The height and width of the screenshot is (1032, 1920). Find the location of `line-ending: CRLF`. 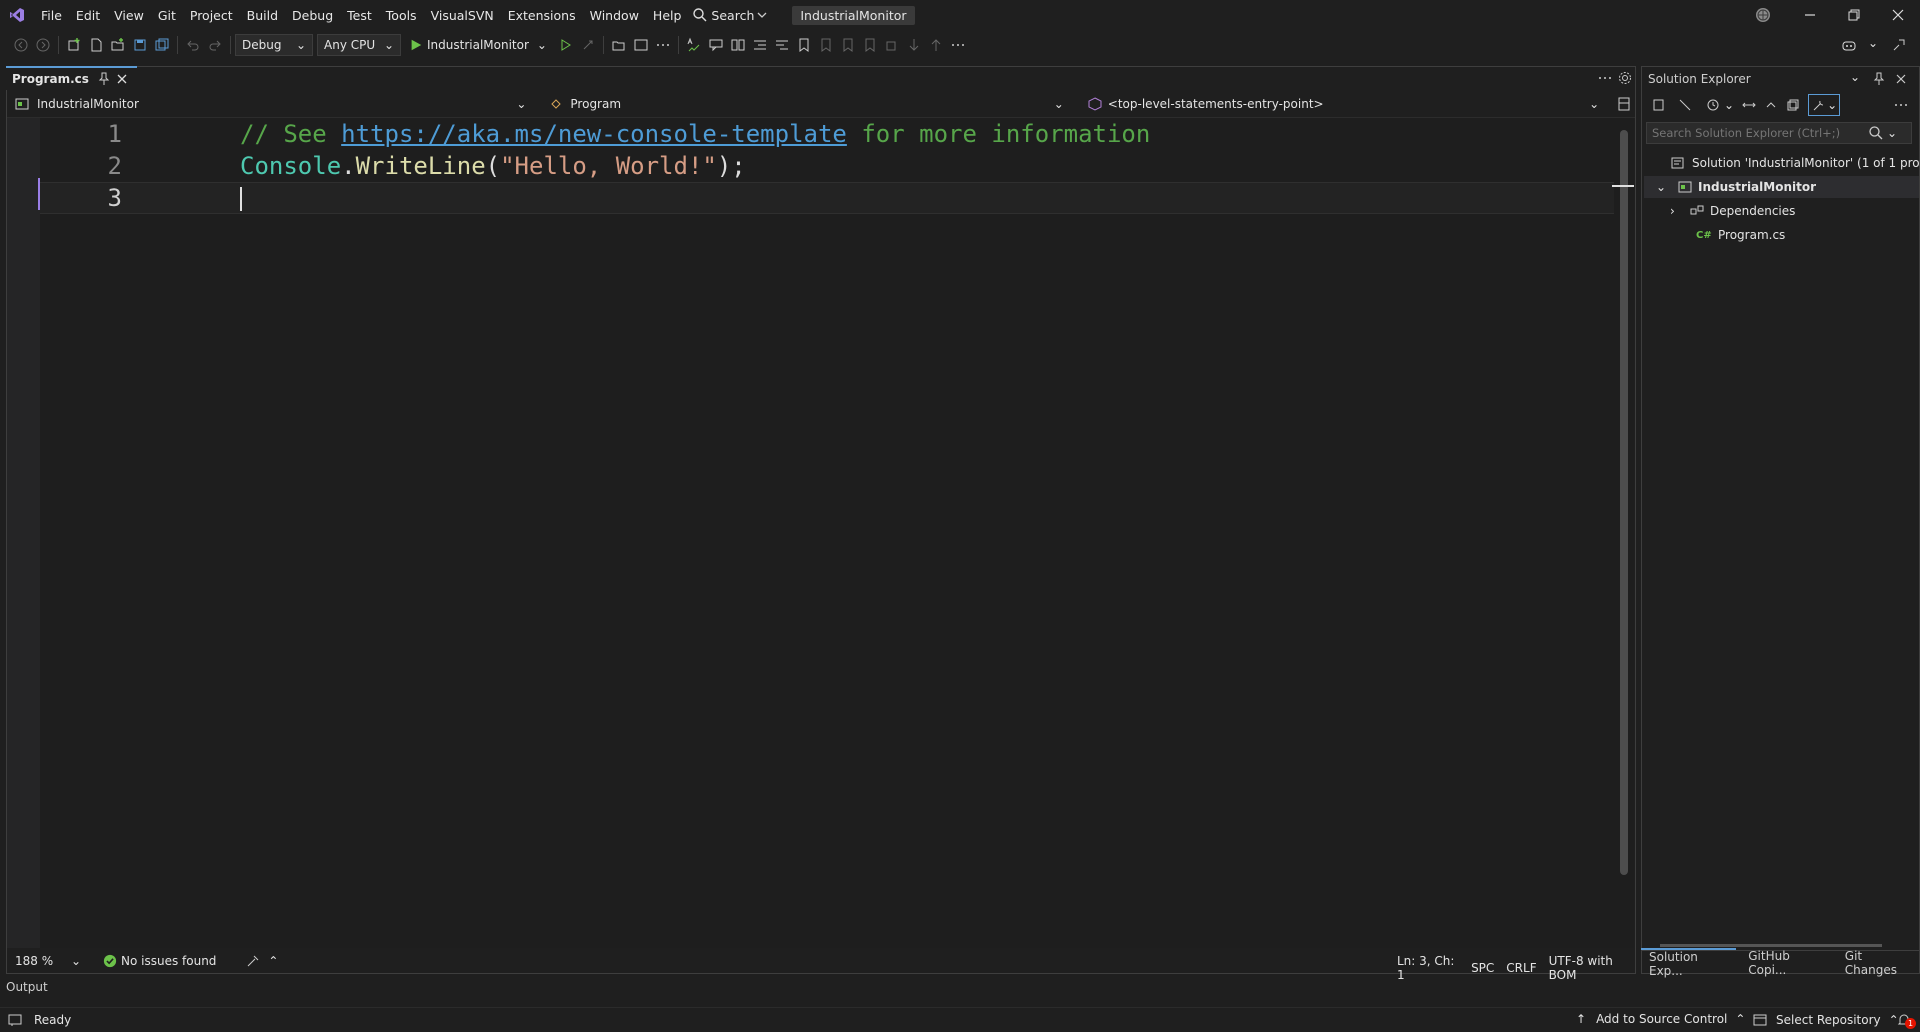

line-ending: CRLF is located at coordinates (1521, 968).